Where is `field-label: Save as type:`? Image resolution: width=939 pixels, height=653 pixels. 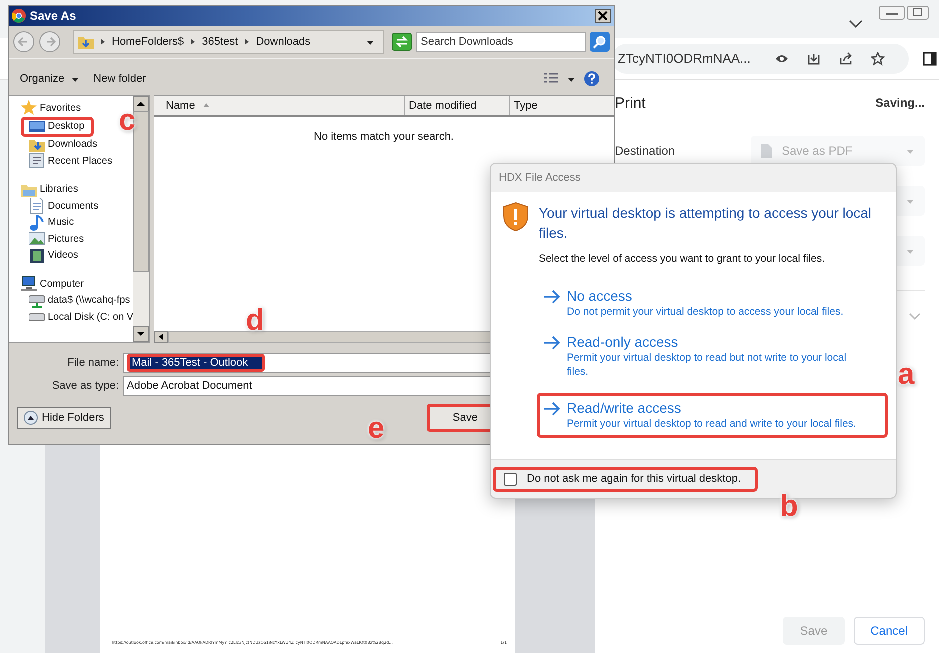
field-label: Save as type: is located at coordinates (85, 386).